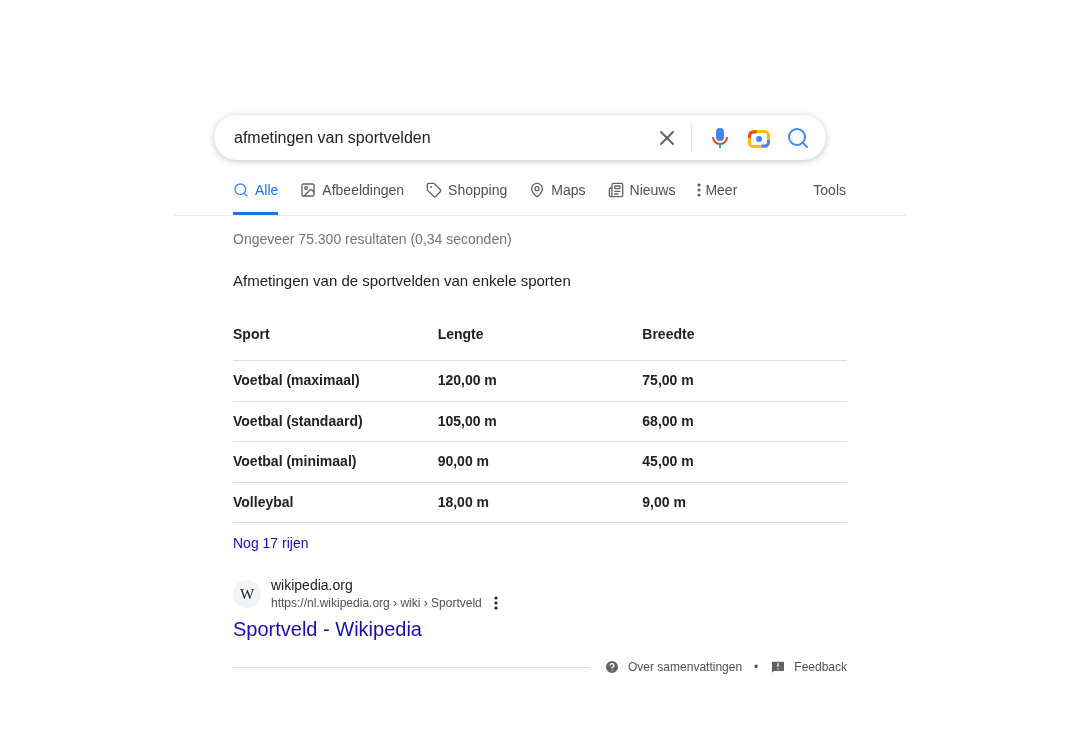 Image resolution: width=1080 pixels, height=744 pixels. Describe the element at coordinates (717, 197) in the screenshot. I see `search-tab: Meer` at that location.